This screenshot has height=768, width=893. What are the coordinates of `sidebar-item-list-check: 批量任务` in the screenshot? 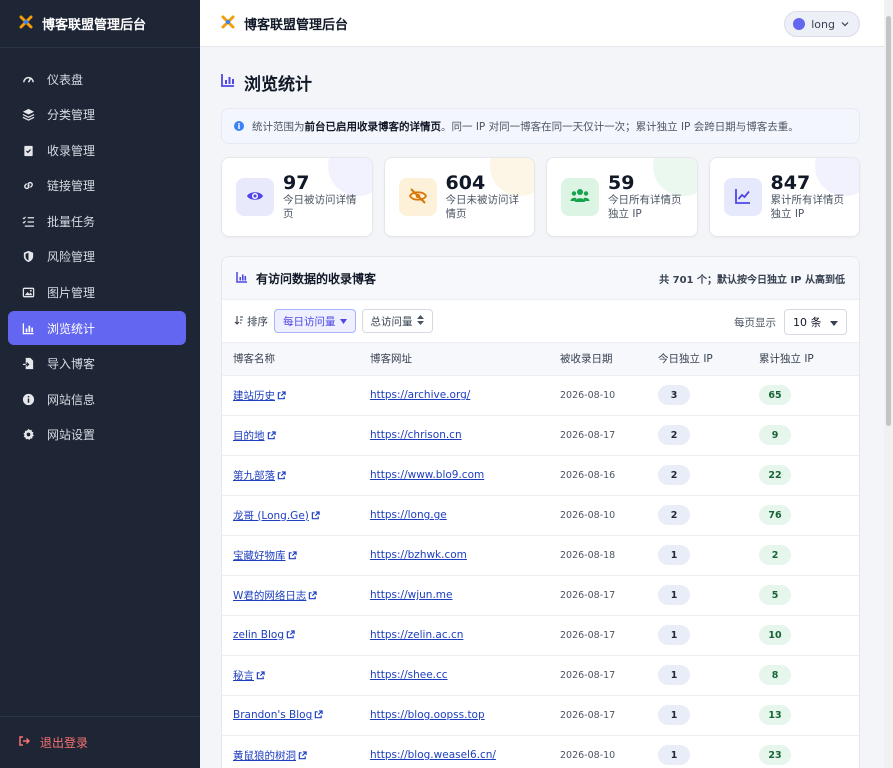 It's located at (97, 221).